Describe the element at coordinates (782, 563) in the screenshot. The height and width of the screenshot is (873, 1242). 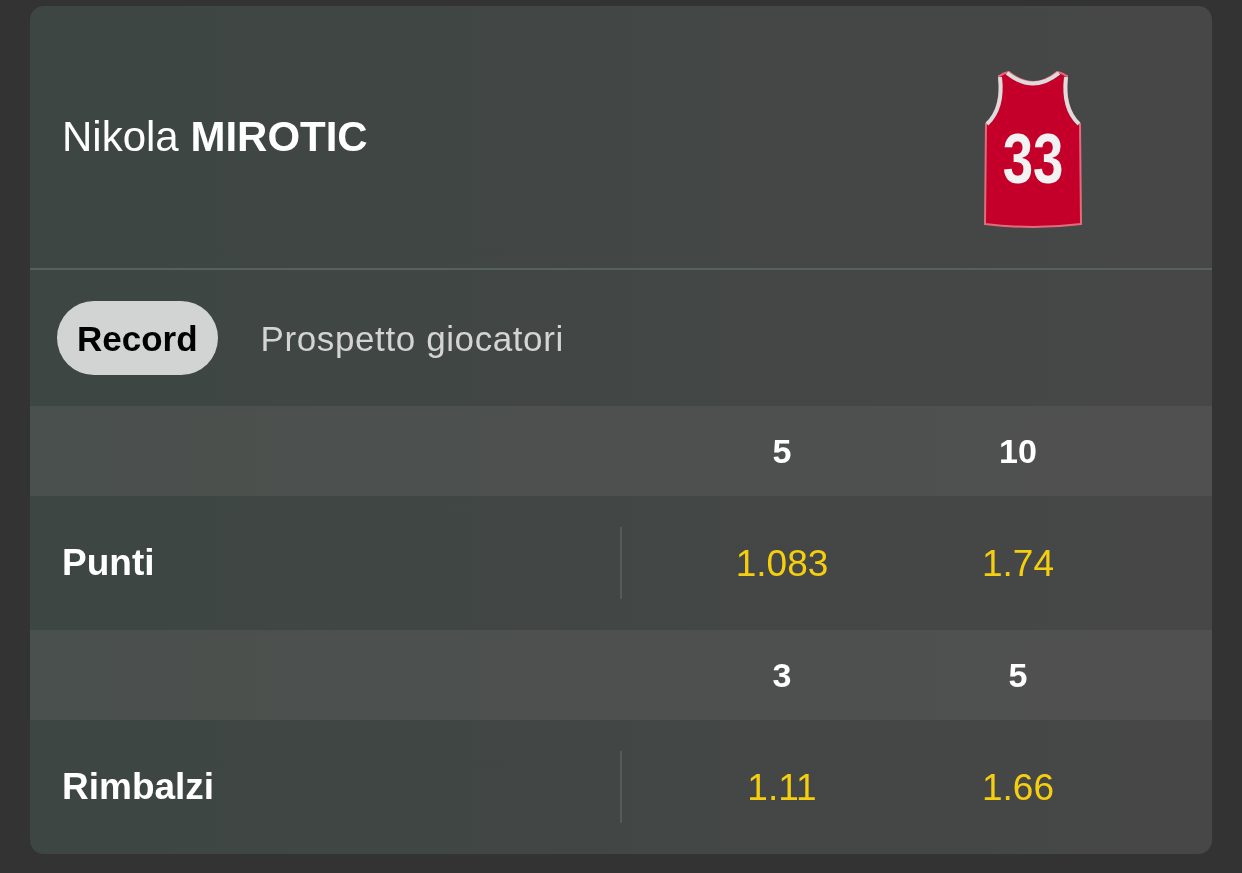
I see `odds-button: 1.083` at that location.